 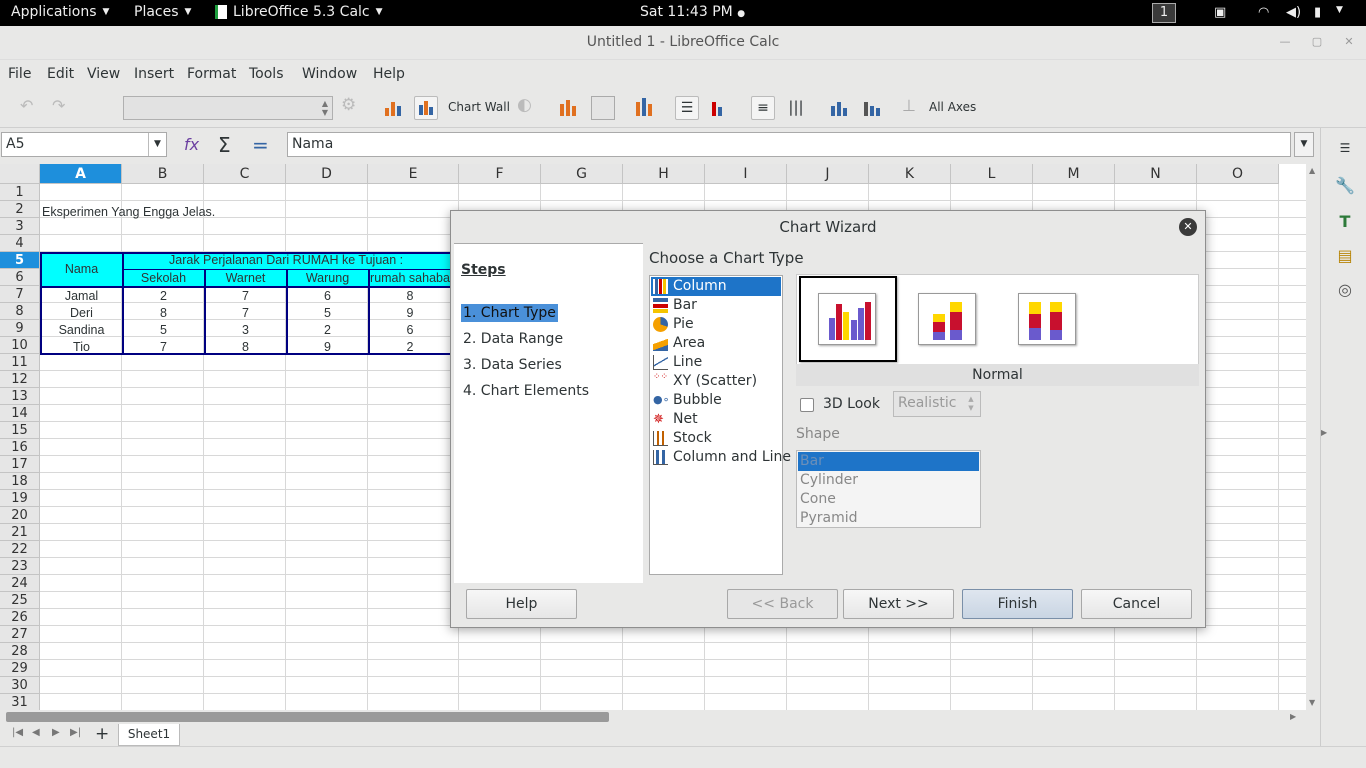 I want to click on chart-type-bubble: ●∘ Bubble, so click(x=716, y=400).